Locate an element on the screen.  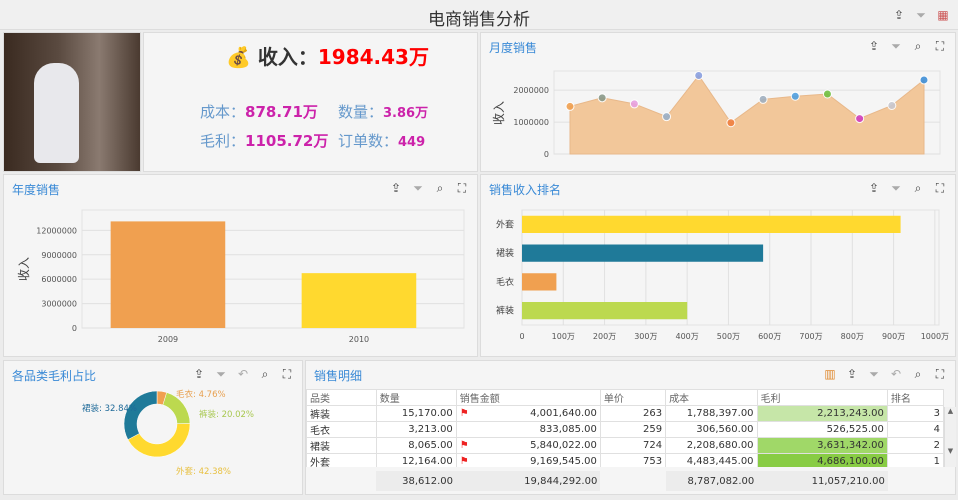
column-header: 品类 is located at coordinates (341, 397).